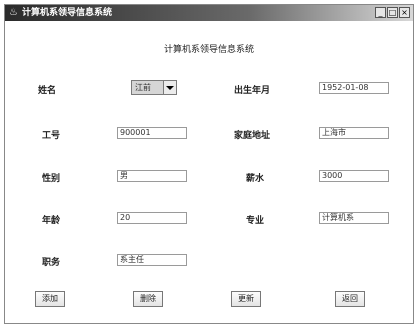  I want to click on address-label: 家庭地址, so click(252, 136).